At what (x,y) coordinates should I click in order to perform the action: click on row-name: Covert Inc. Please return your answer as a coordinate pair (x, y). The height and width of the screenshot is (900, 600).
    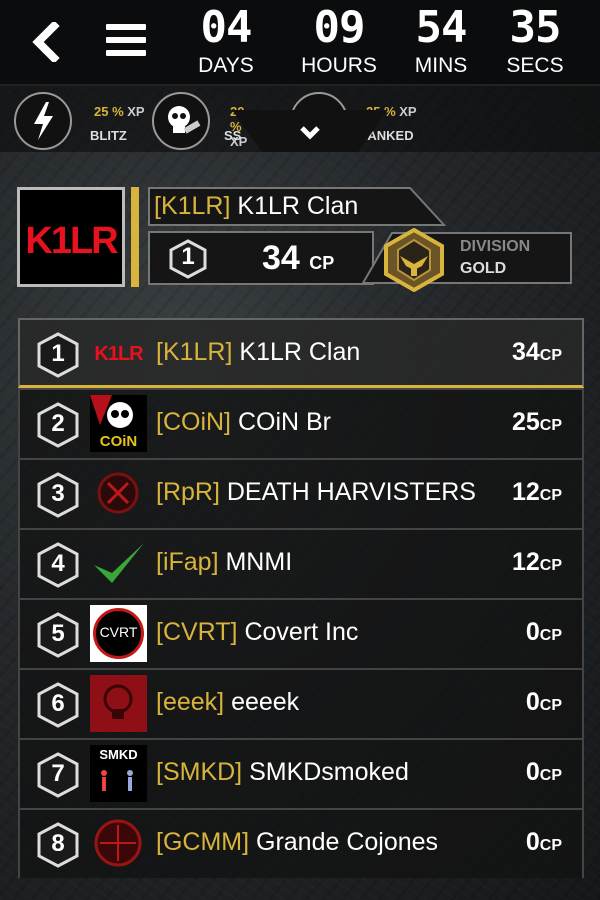
    Looking at the image, I should click on (301, 632).